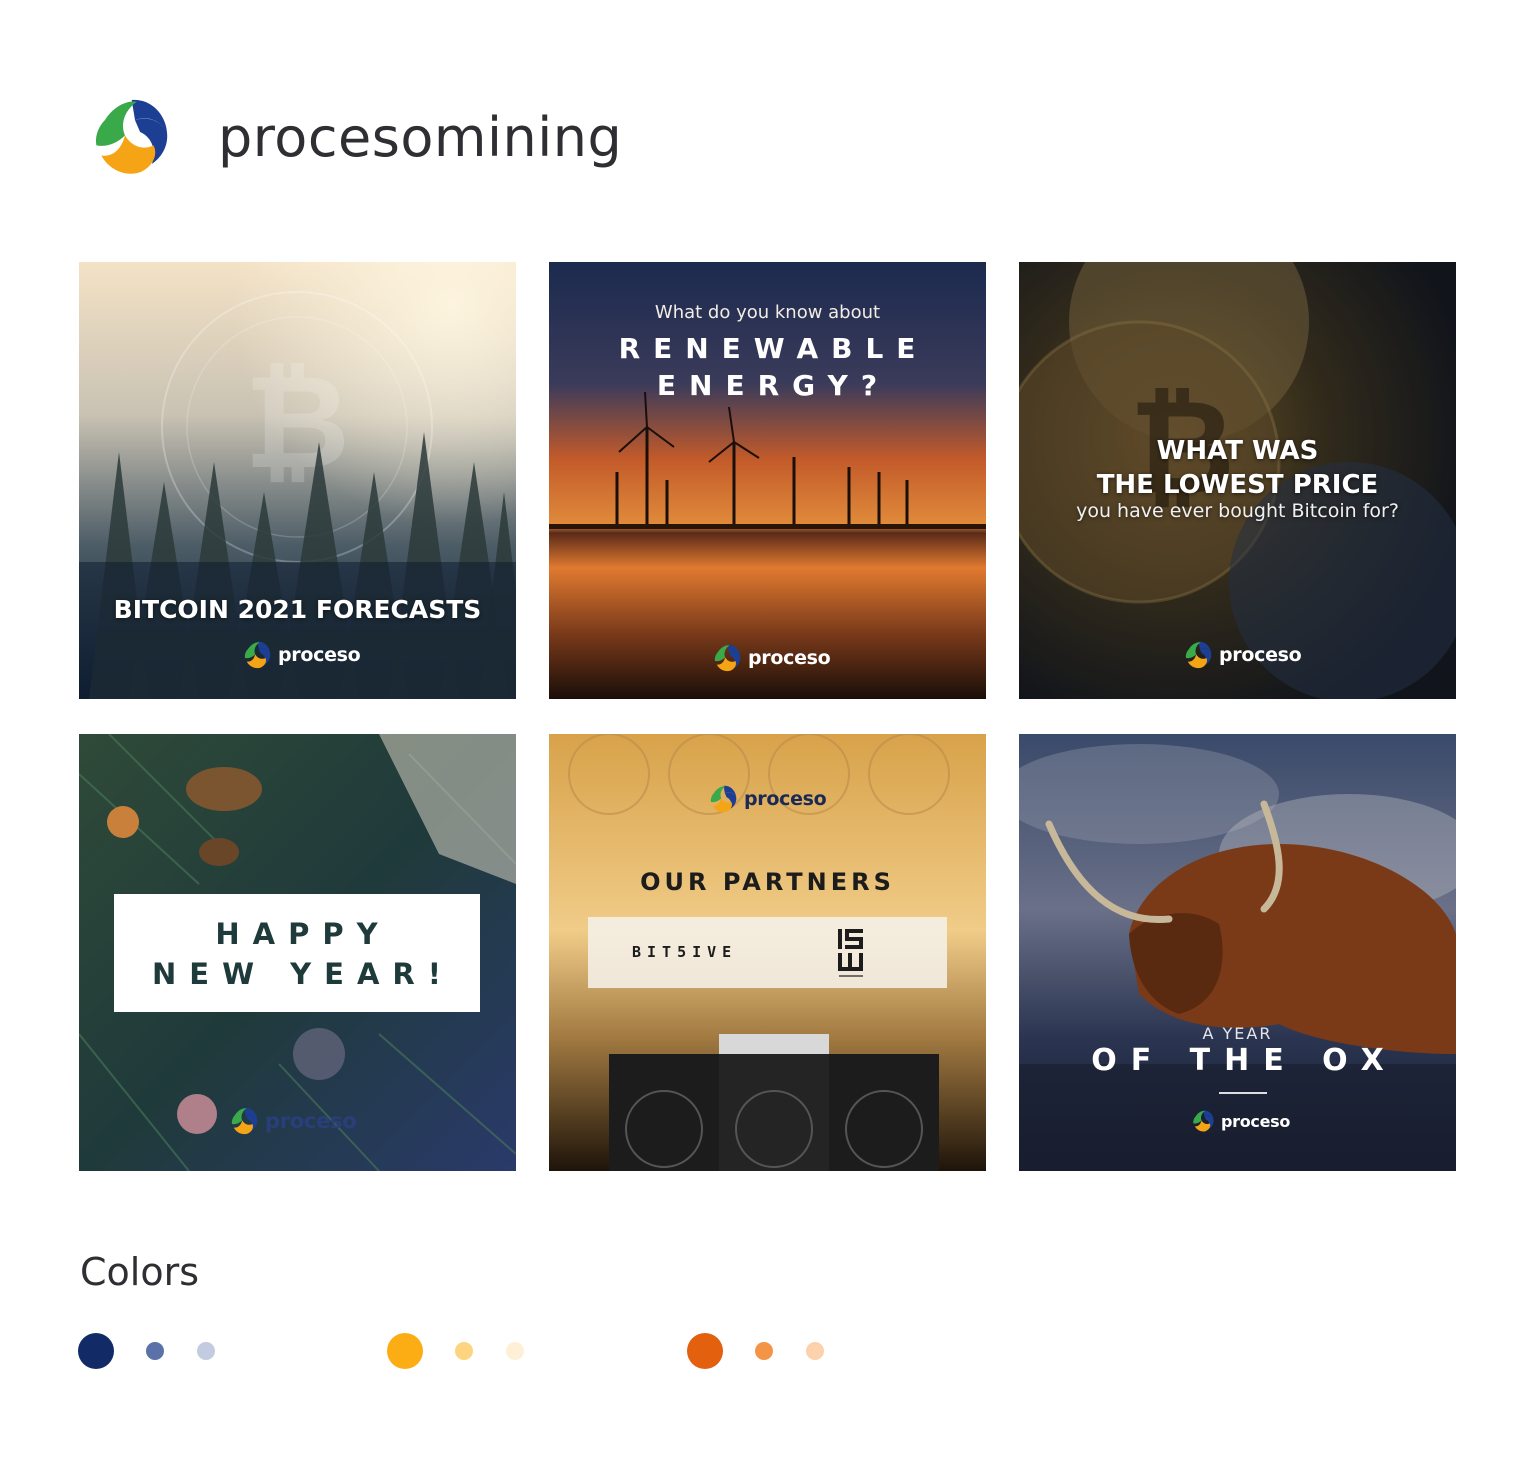 The image size is (1536, 1473). Describe the element at coordinates (303, 934) in the screenshot. I see `greeting-line-1: HAPPY` at that location.